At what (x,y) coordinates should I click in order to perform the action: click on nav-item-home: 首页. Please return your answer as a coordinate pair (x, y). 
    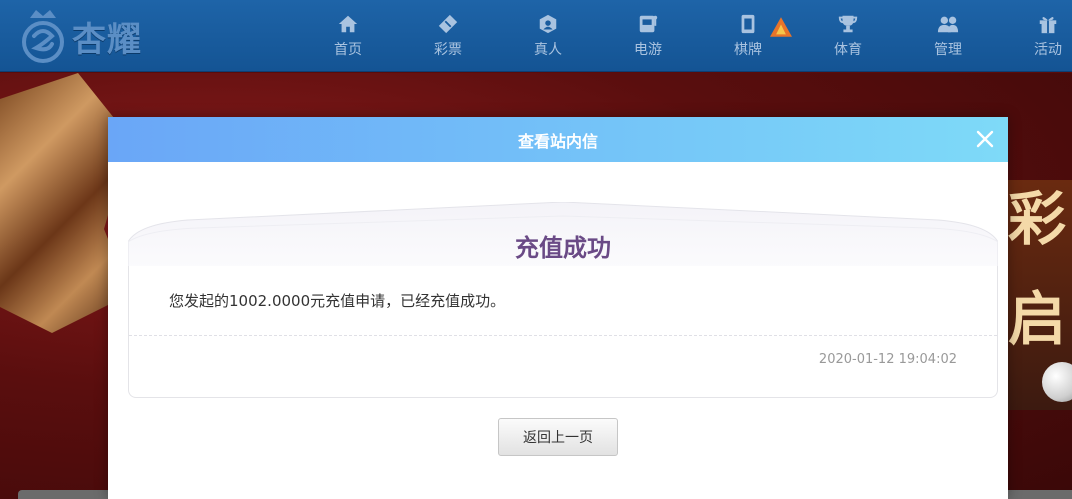
    Looking at the image, I should click on (348, 36).